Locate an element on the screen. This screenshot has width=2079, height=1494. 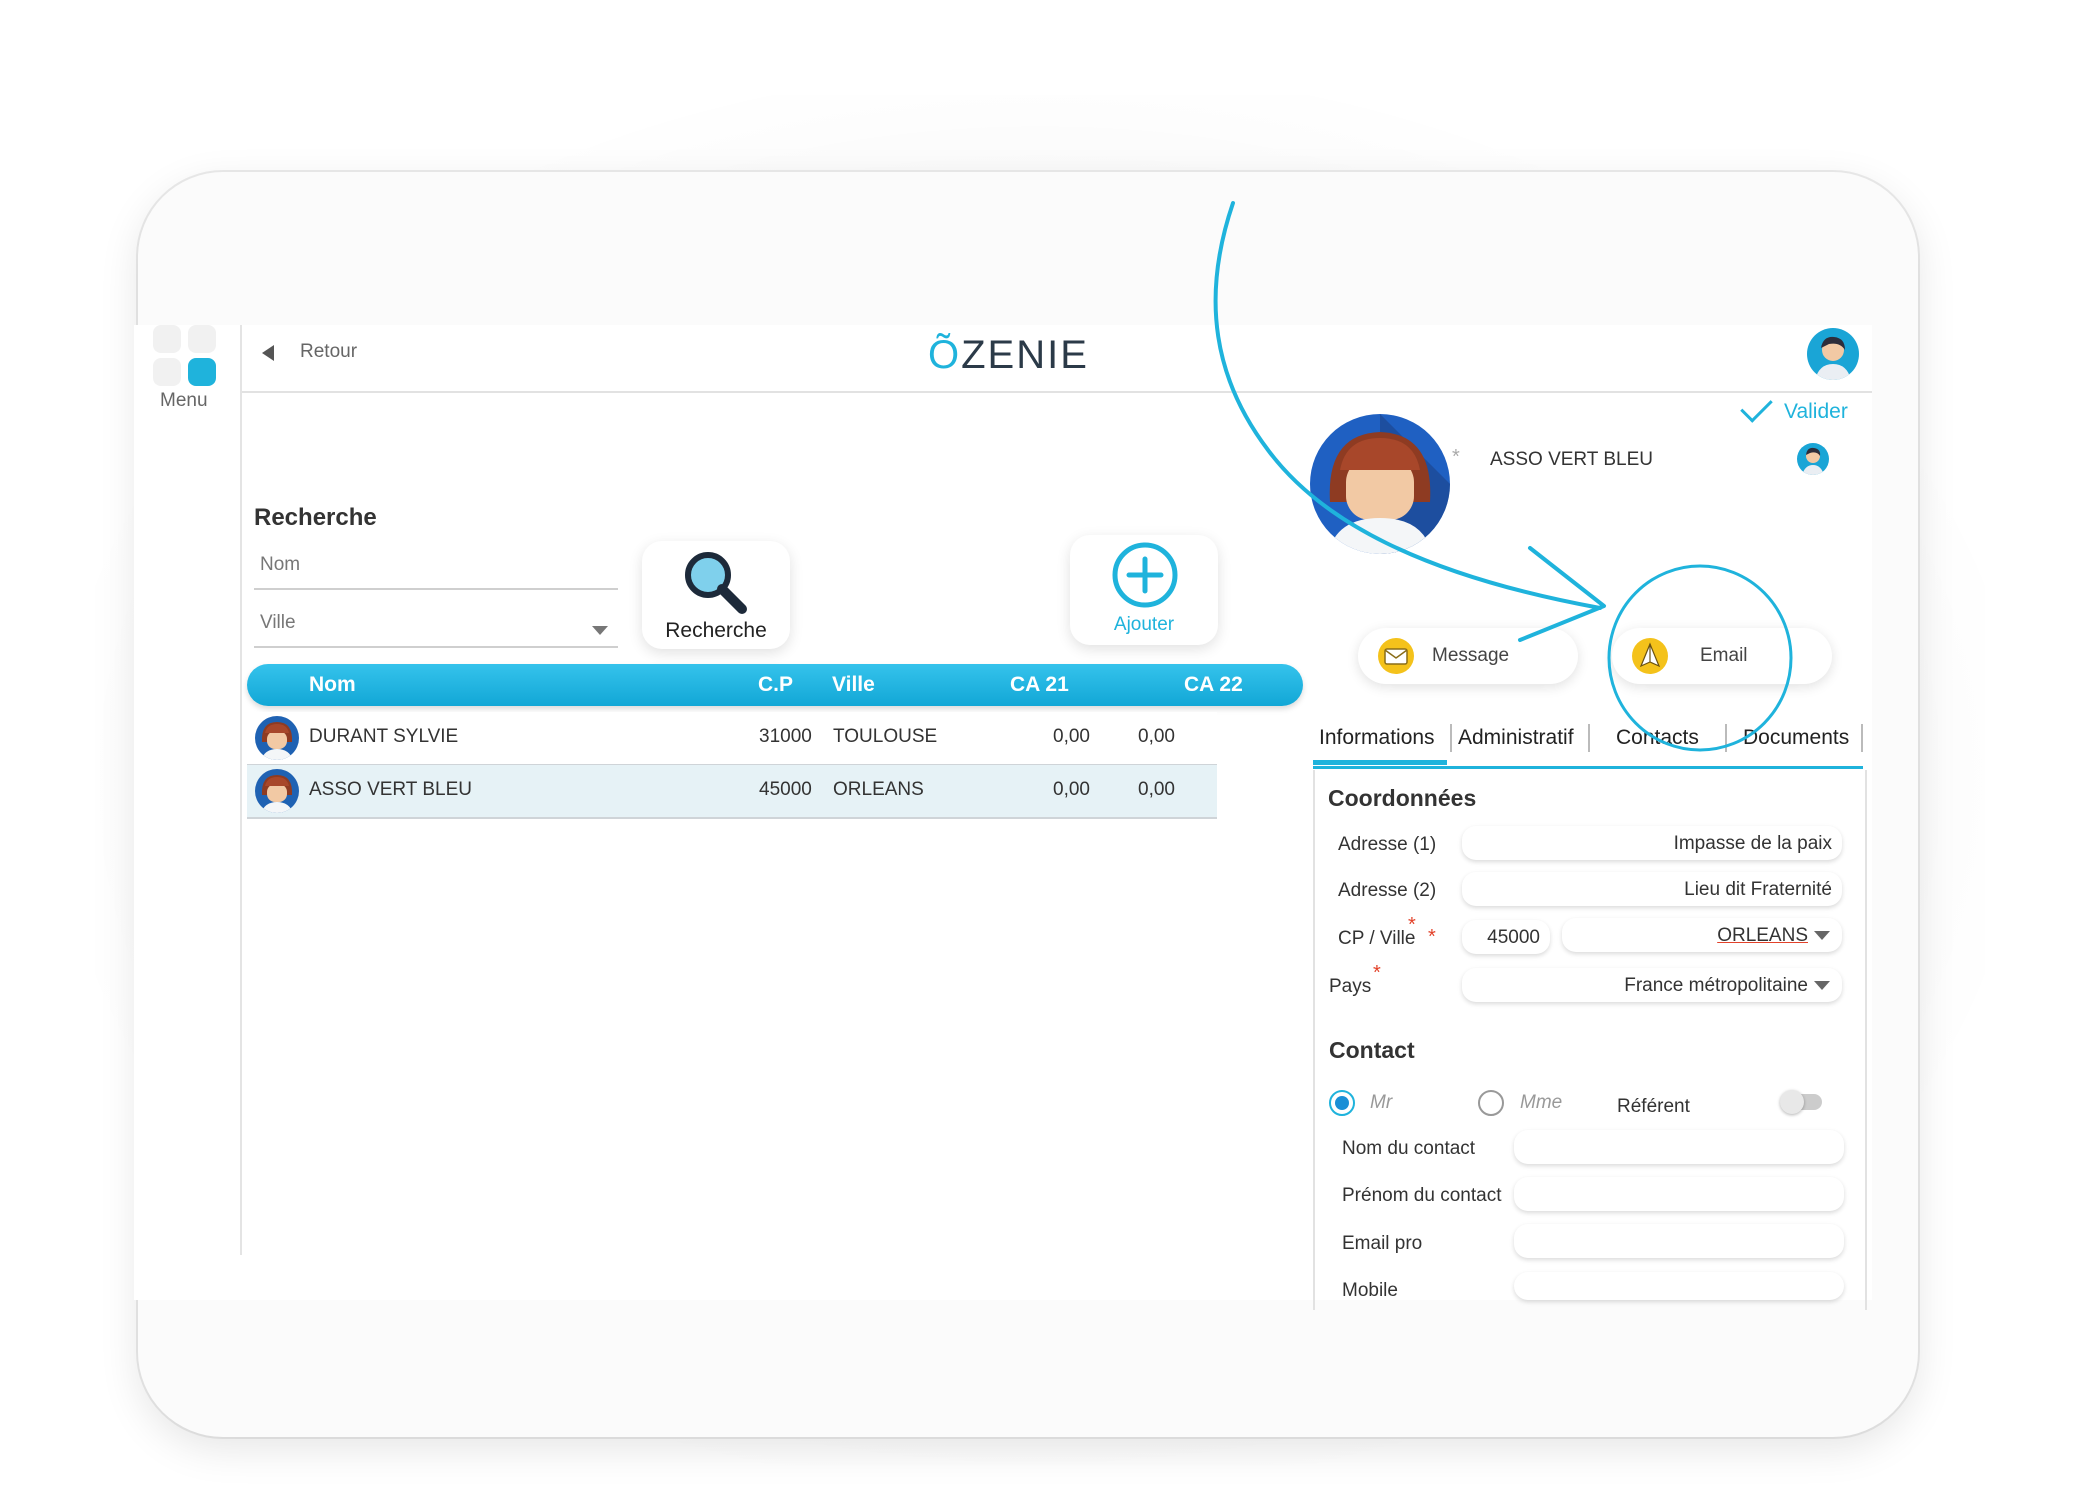
menu-icon is located at coordinates (202, 372).